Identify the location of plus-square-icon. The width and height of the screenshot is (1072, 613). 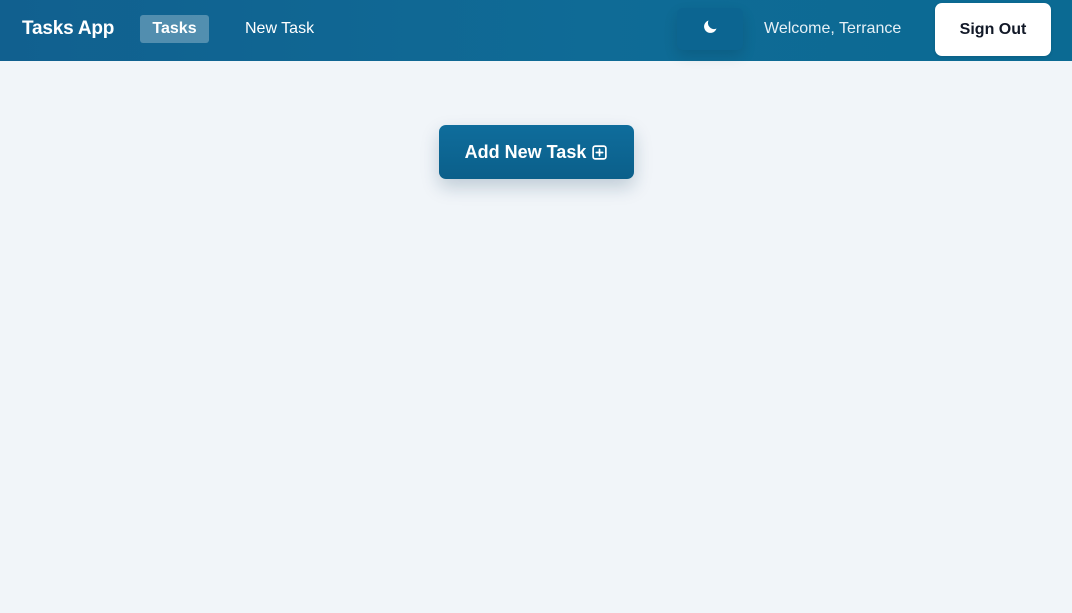
(599, 152).